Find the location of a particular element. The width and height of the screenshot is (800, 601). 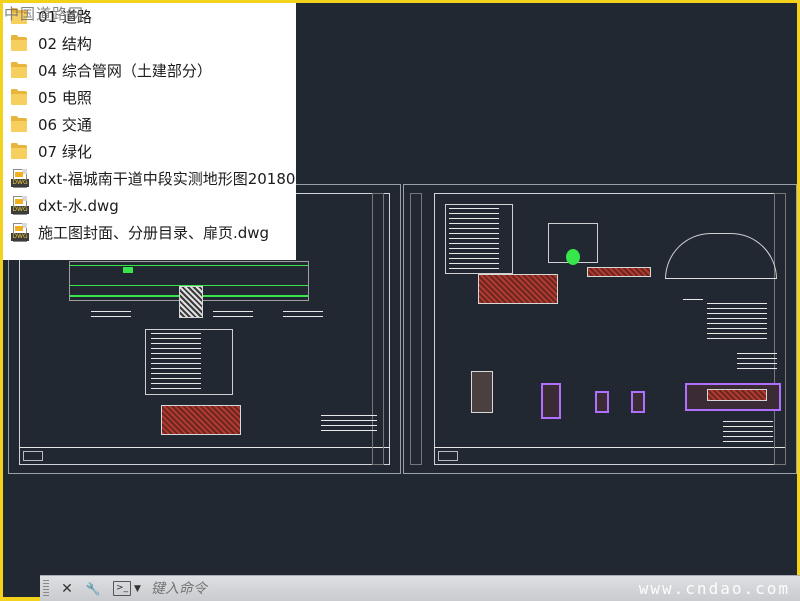

notes-text is located at coordinates (349, 424).